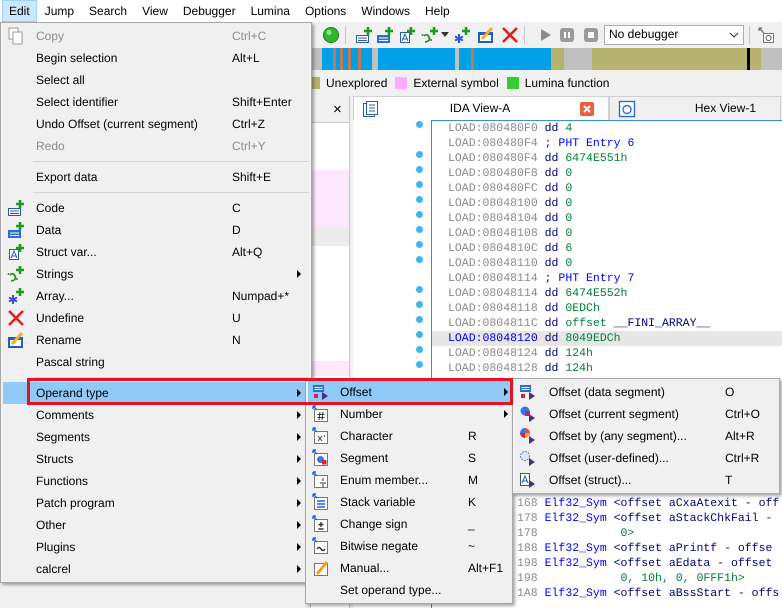 This screenshot has width=782, height=608. Describe the element at coordinates (357, 83) in the screenshot. I see `legend-label: Unexplored` at that location.